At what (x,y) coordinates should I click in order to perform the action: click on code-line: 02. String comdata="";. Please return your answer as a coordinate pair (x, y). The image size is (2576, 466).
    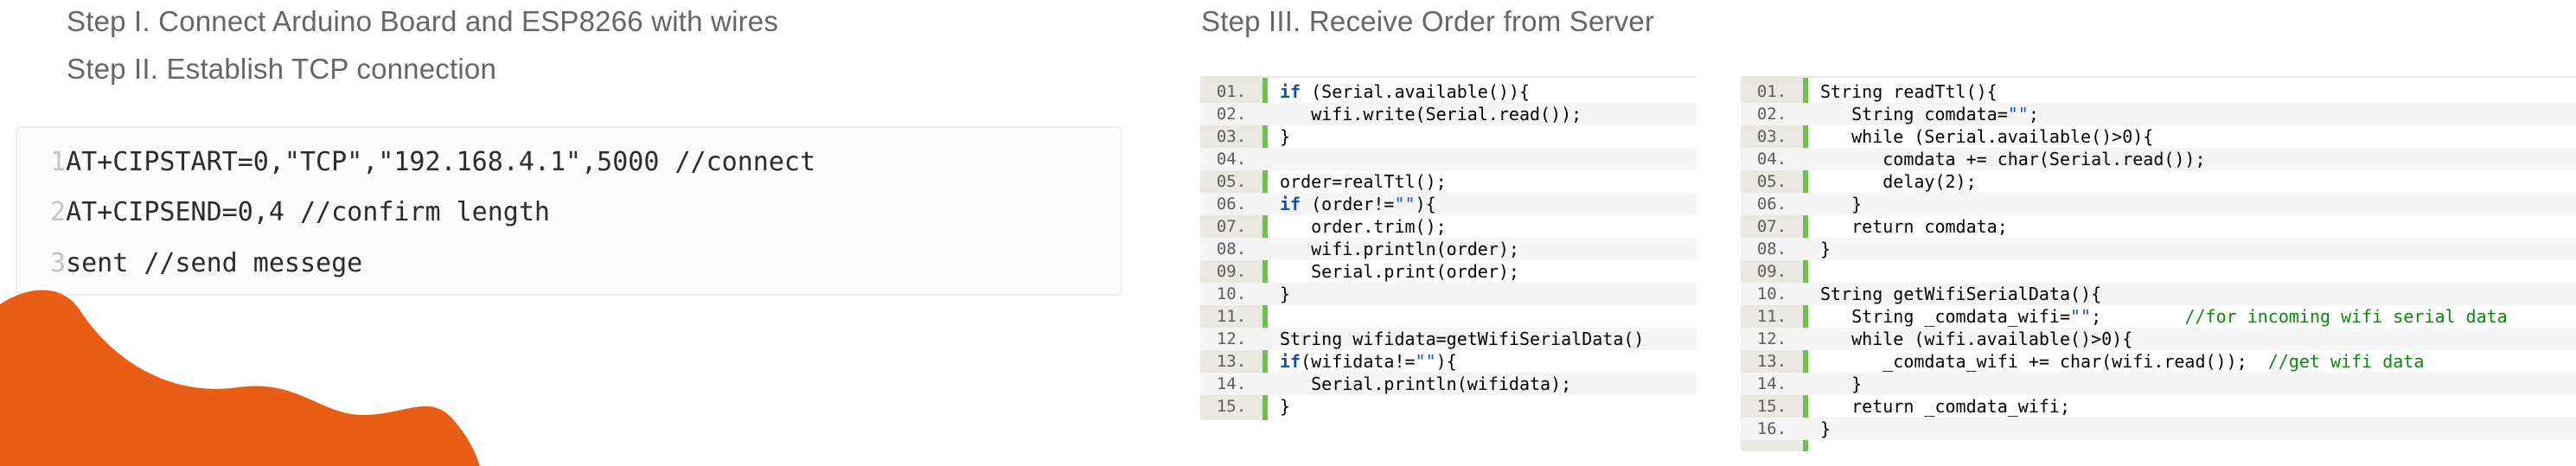
    Looking at the image, I should click on (2159, 114).